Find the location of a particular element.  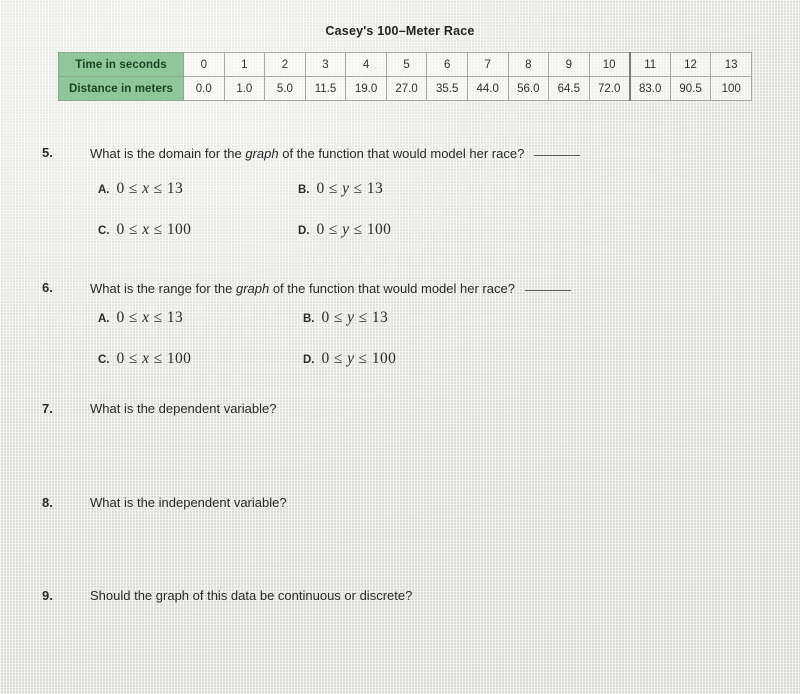

question-6-choice-d: D. 0 ≤ y ≤ 100 is located at coordinates (349, 359).